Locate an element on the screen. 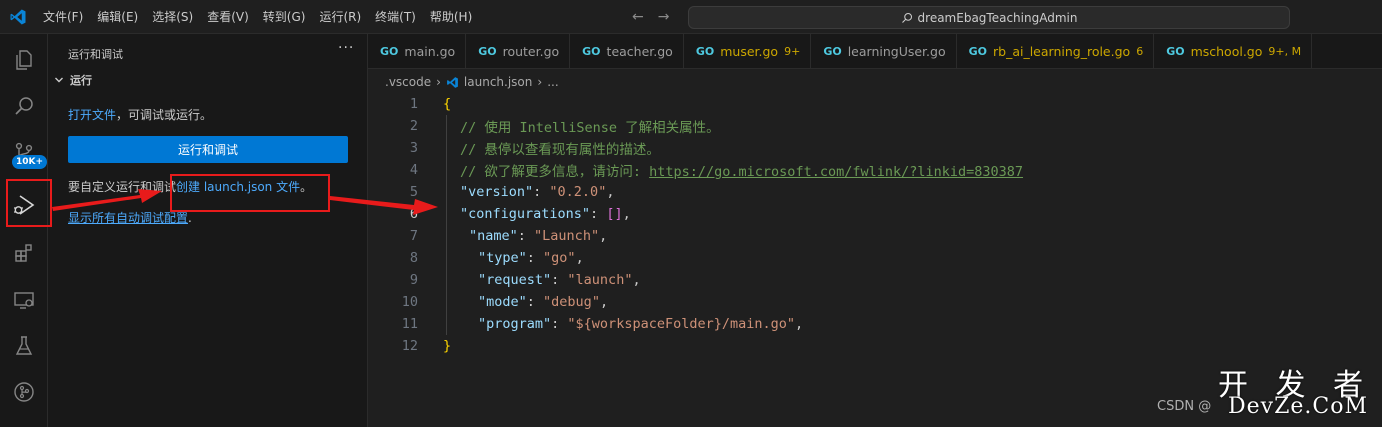 This screenshot has height=427, width=1382. json-value: [] is located at coordinates (614, 214).